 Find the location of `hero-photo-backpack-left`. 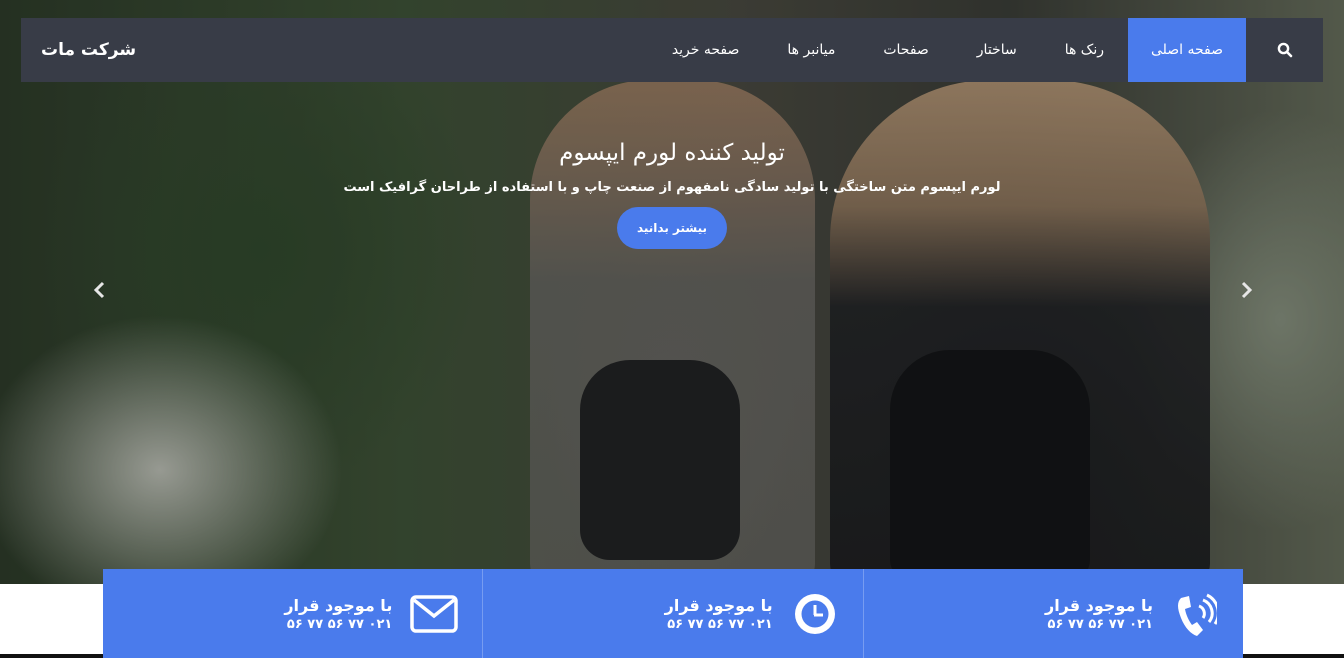

hero-photo-backpack-left is located at coordinates (660, 460).